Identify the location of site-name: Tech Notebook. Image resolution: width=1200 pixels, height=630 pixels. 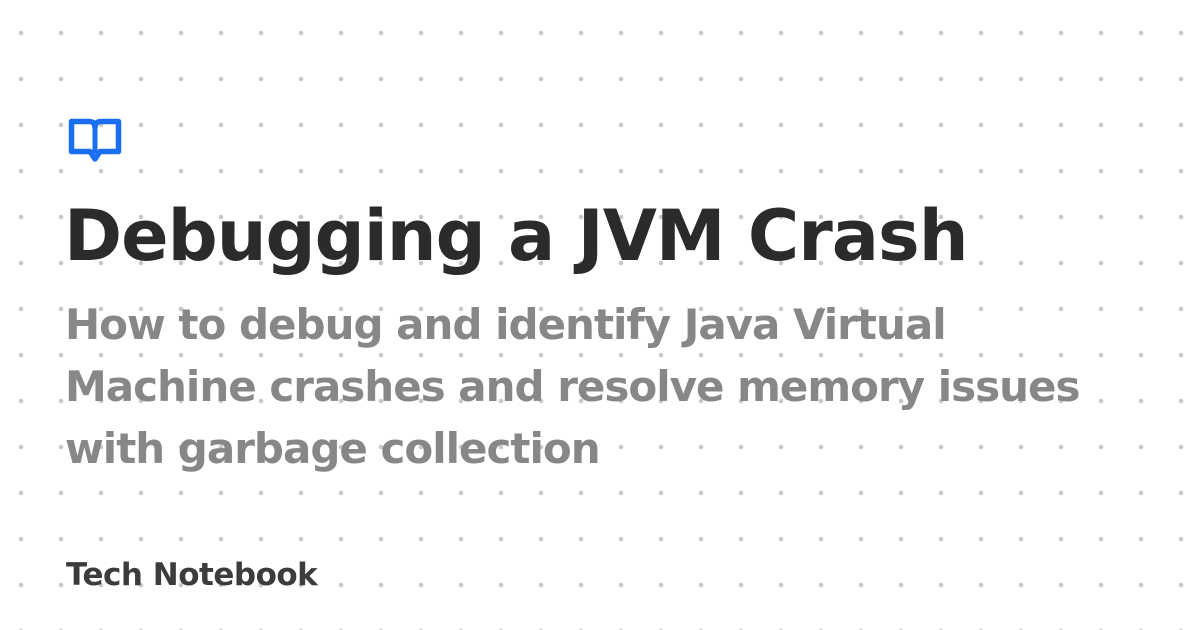
(192, 575).